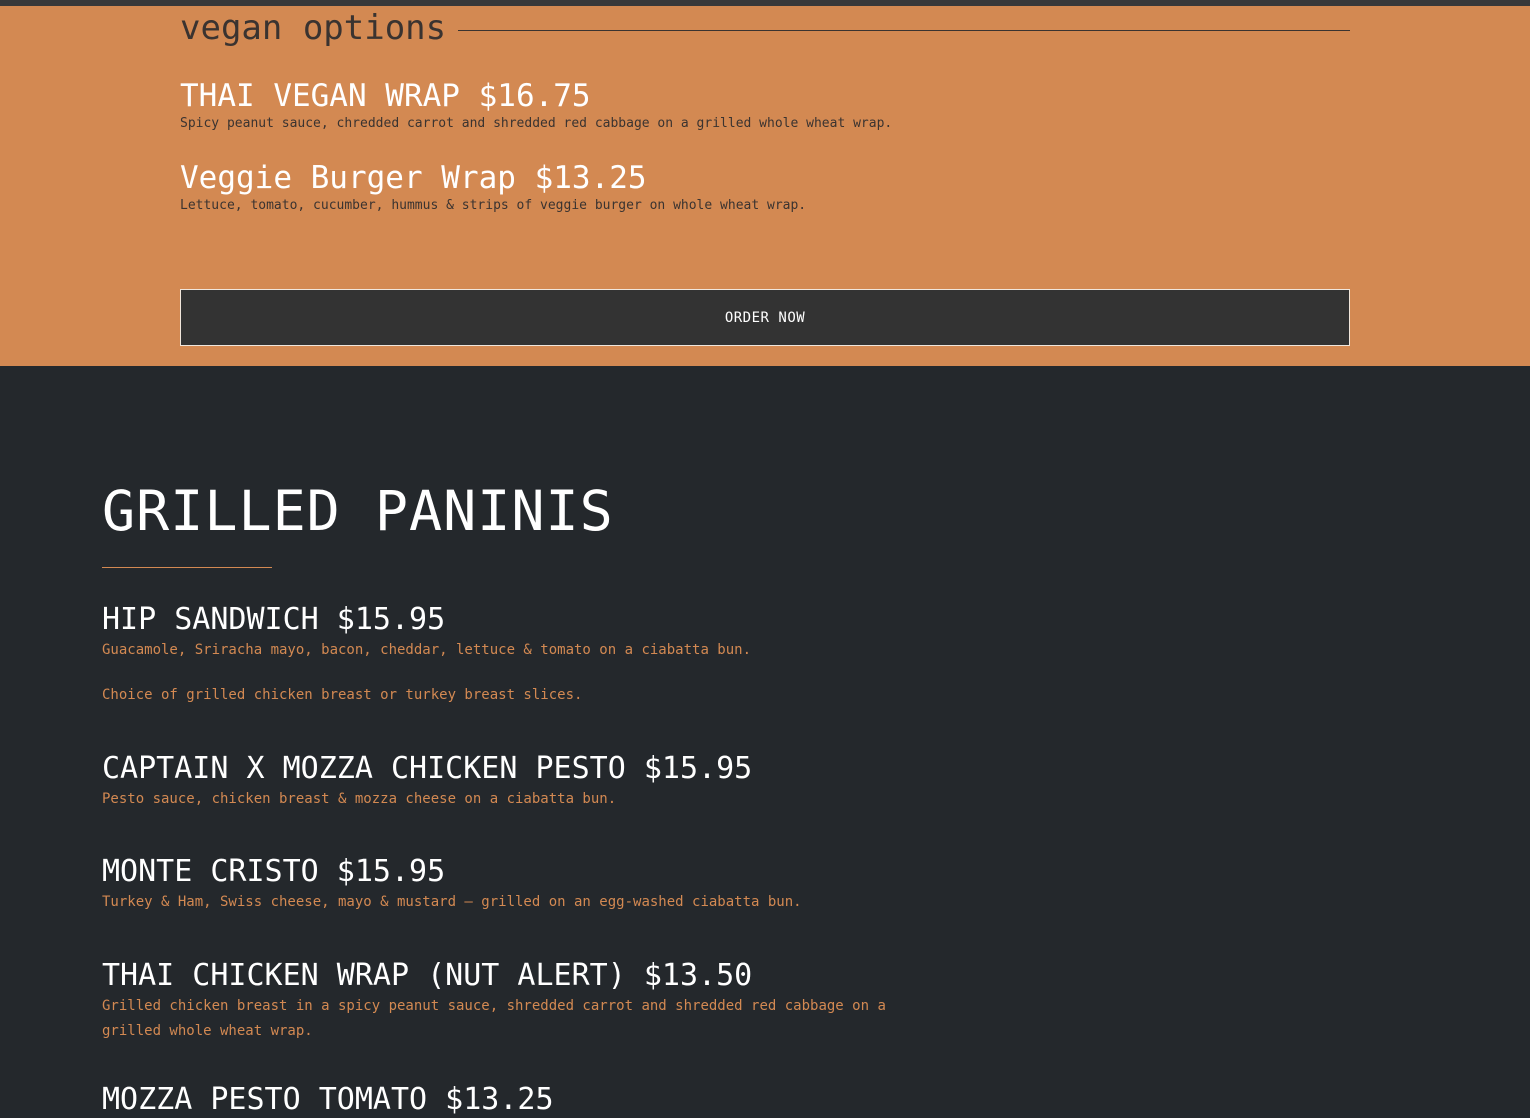  I want to click on menu-item-name: MONTE CRISTO $15.95, so click(274, 871).